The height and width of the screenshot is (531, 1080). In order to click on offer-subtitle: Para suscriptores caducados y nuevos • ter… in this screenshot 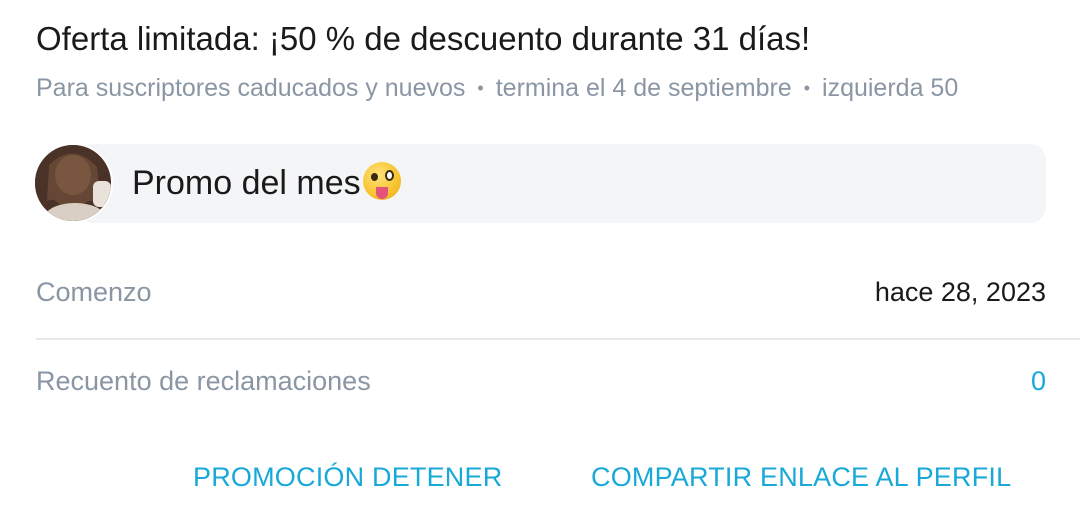, I will do `click(497, 88)`.